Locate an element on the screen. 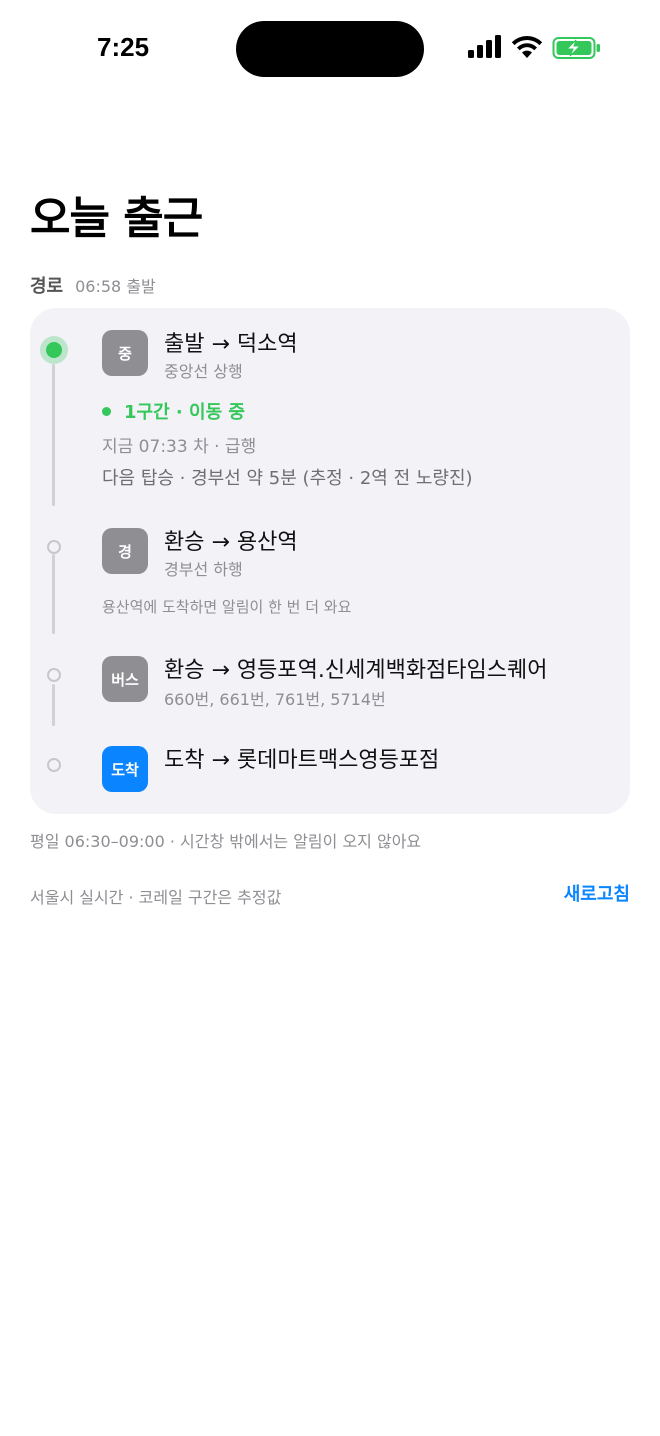  wifi-icon is located at coordinates (527, 47).